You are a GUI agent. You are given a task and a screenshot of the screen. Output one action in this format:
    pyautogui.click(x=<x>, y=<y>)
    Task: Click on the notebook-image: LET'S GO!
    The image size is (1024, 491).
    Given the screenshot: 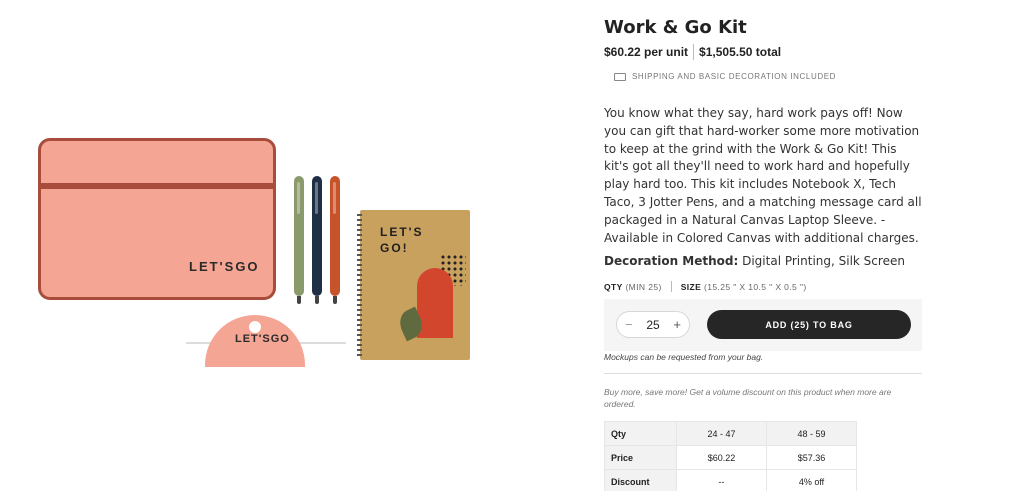 What is the action you would take?
    pyautogui.click(x=413, y=285)
    